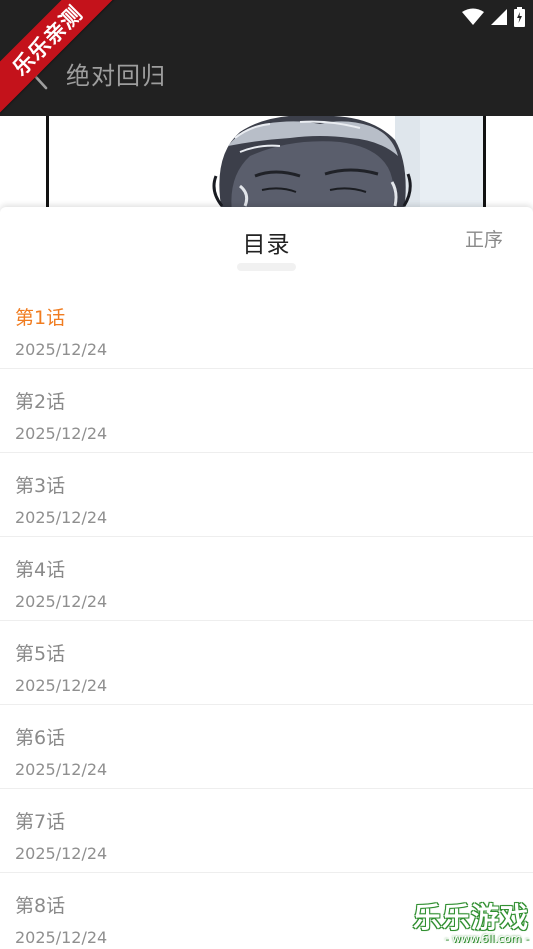  What do you see at coordinates (266, 411) in the screenshot?
I see `chapter-item: 第2话 2025/12/24` at bounding box center [266, 411].